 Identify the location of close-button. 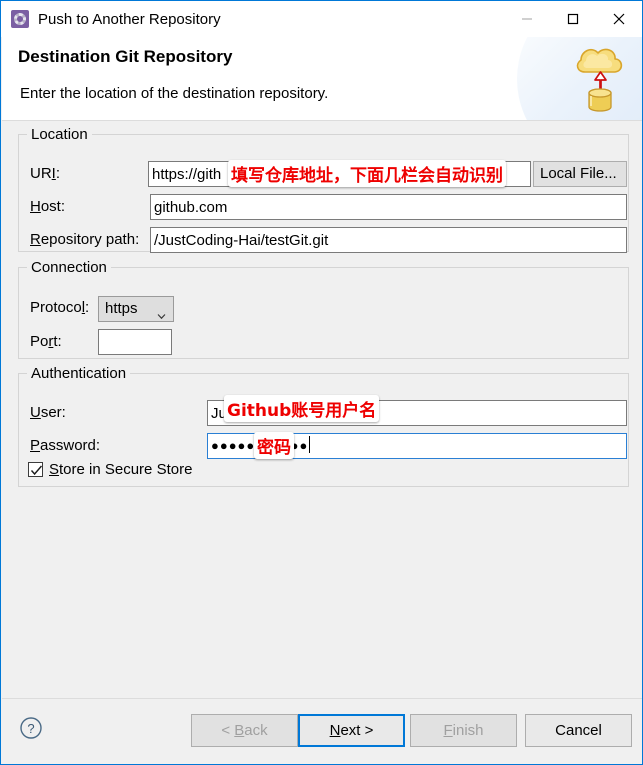
(619, 19).